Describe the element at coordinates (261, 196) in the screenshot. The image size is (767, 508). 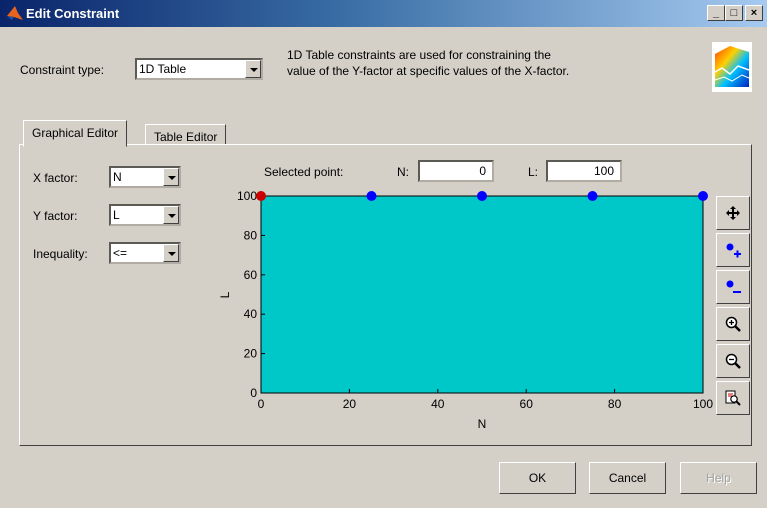
I see `selected-data-point` at that location.